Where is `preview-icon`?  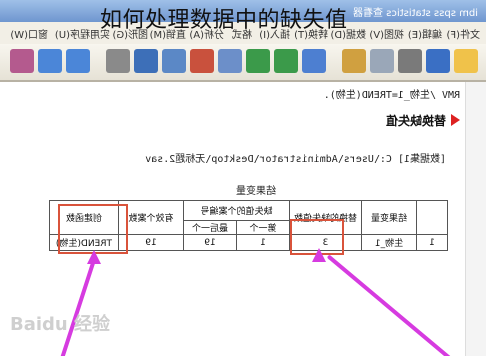
preview-icon is located at coordinates (382, 61).